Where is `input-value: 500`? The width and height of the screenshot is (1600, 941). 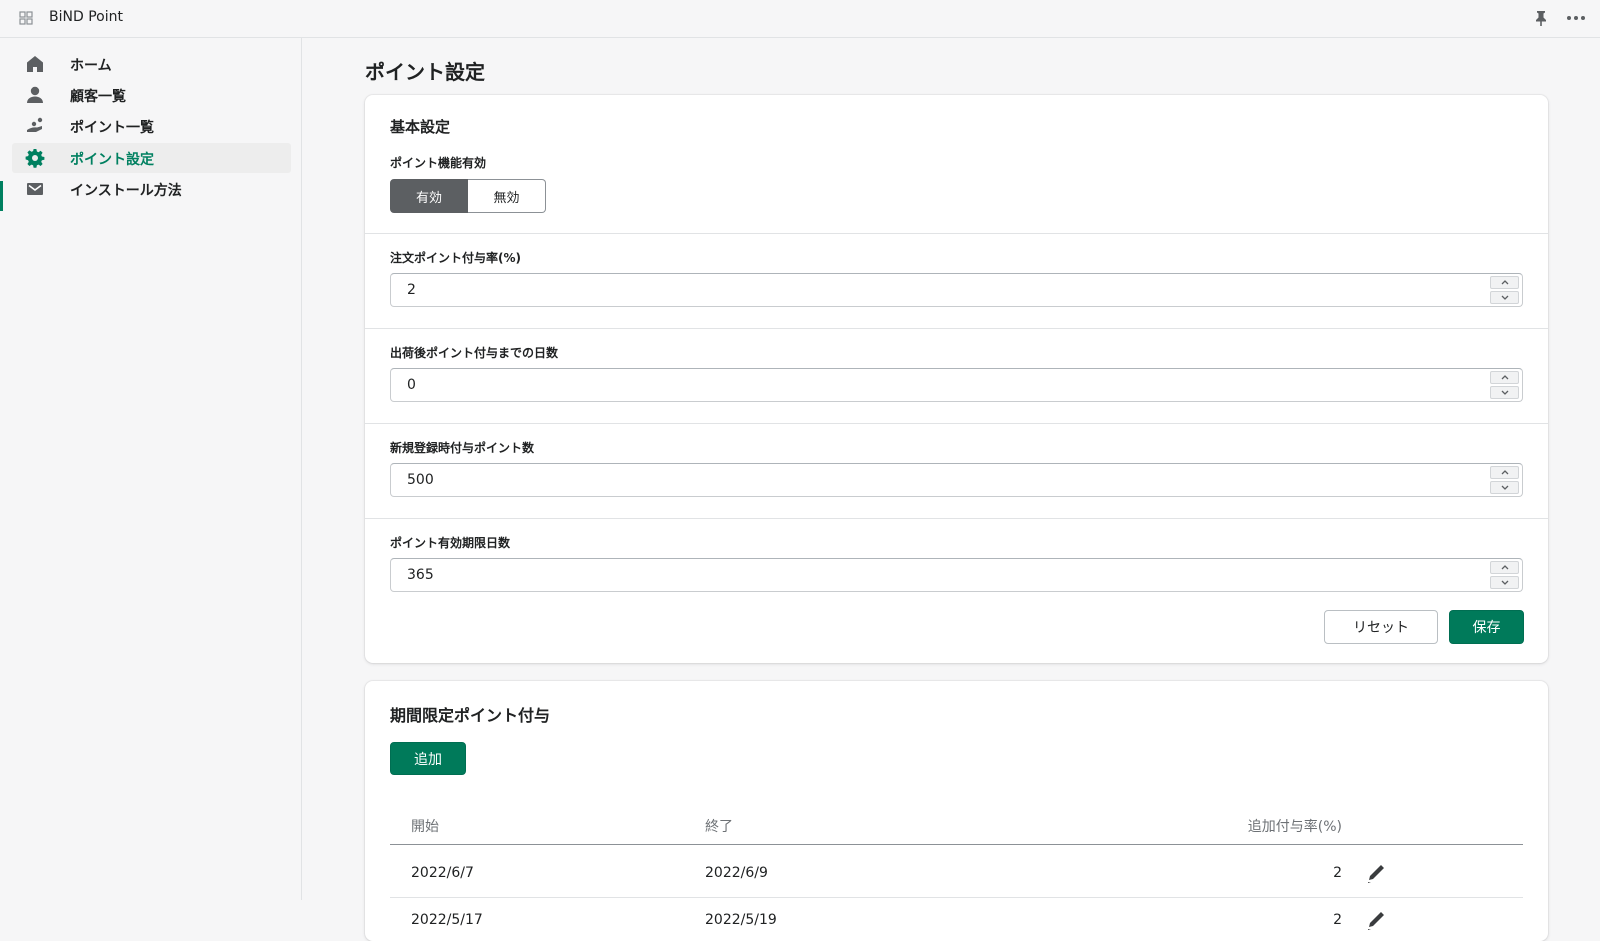
input-value: 500 is located at coordinates (420, 480).